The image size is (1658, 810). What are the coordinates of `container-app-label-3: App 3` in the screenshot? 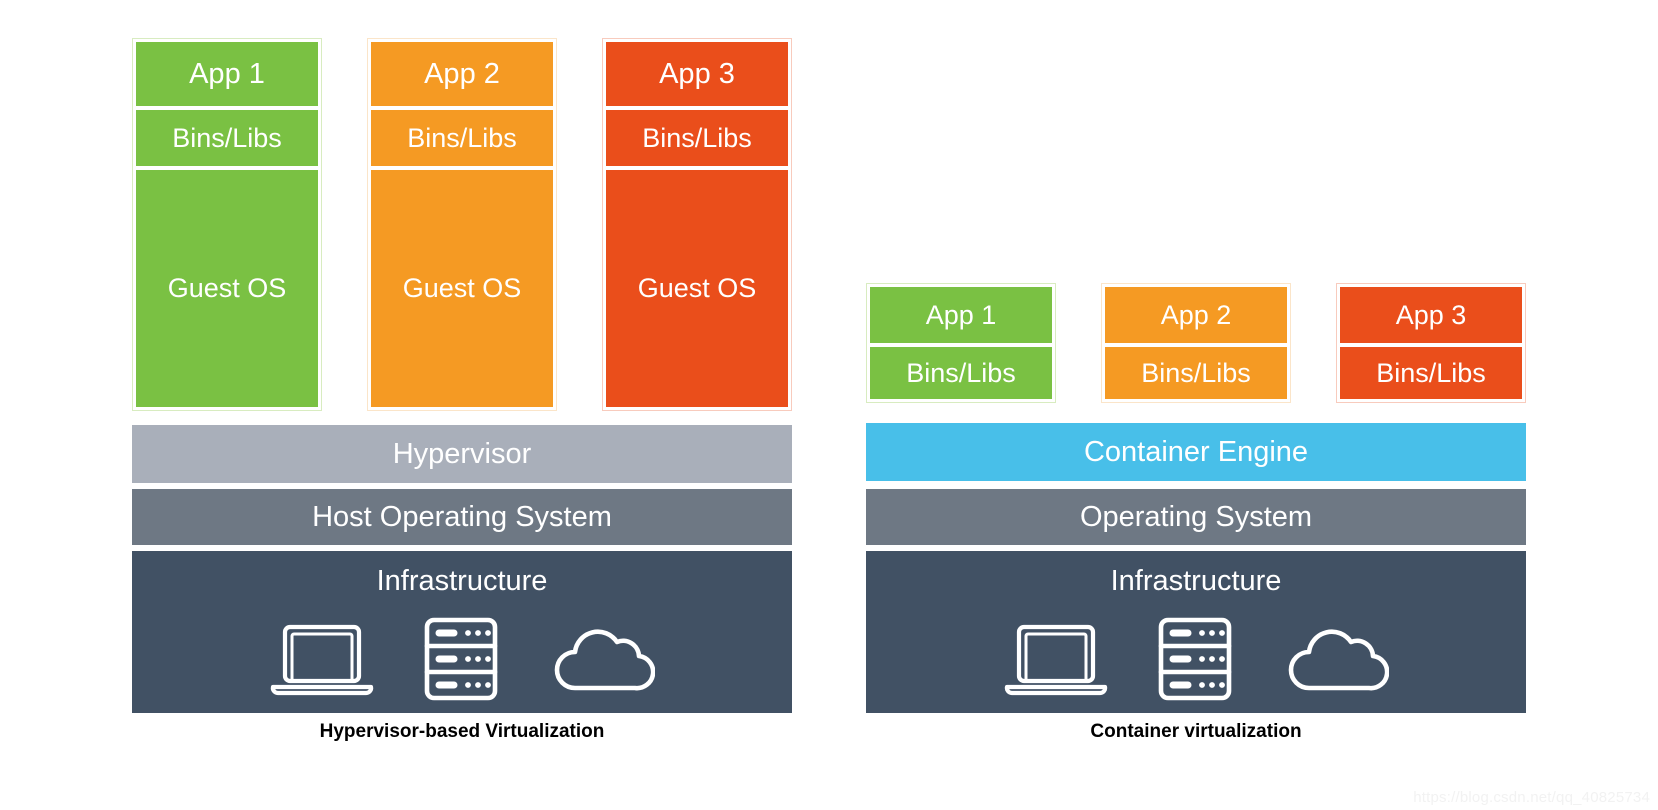 It's located at (1431, 315).